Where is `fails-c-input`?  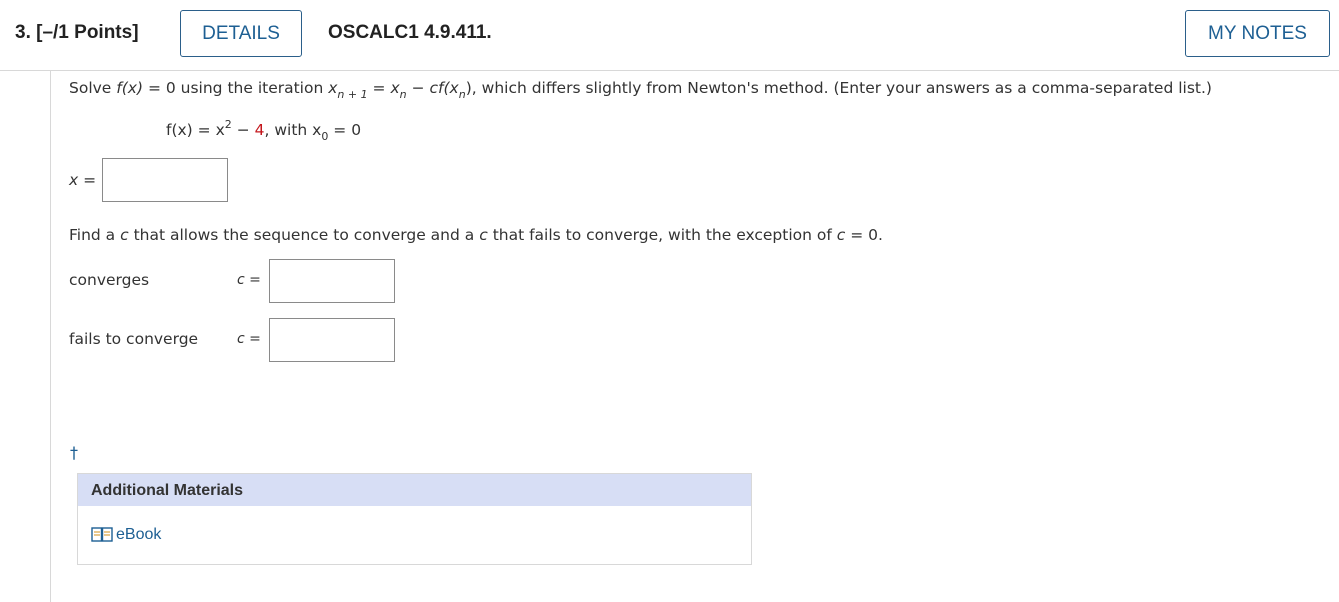 fails-c-input is located at coordinates (332, 340).